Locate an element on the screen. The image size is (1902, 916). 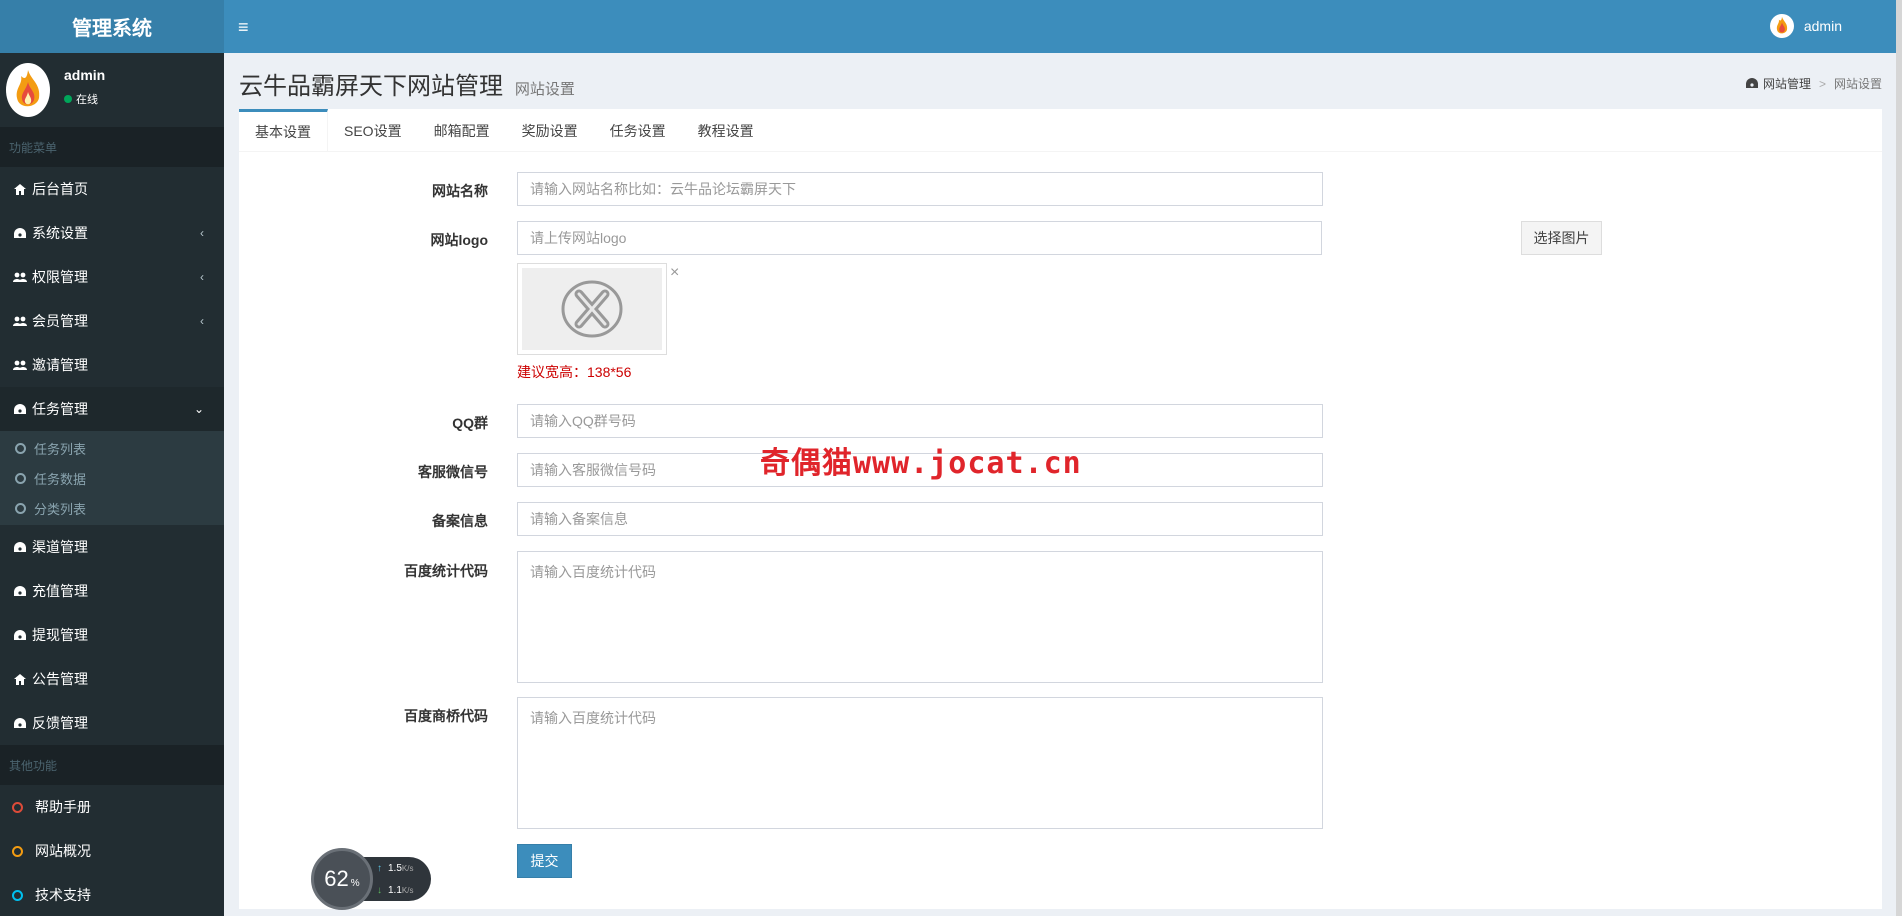
sidebar-item-members: 会员管理 ‹ is located at coordinates (112, 321).